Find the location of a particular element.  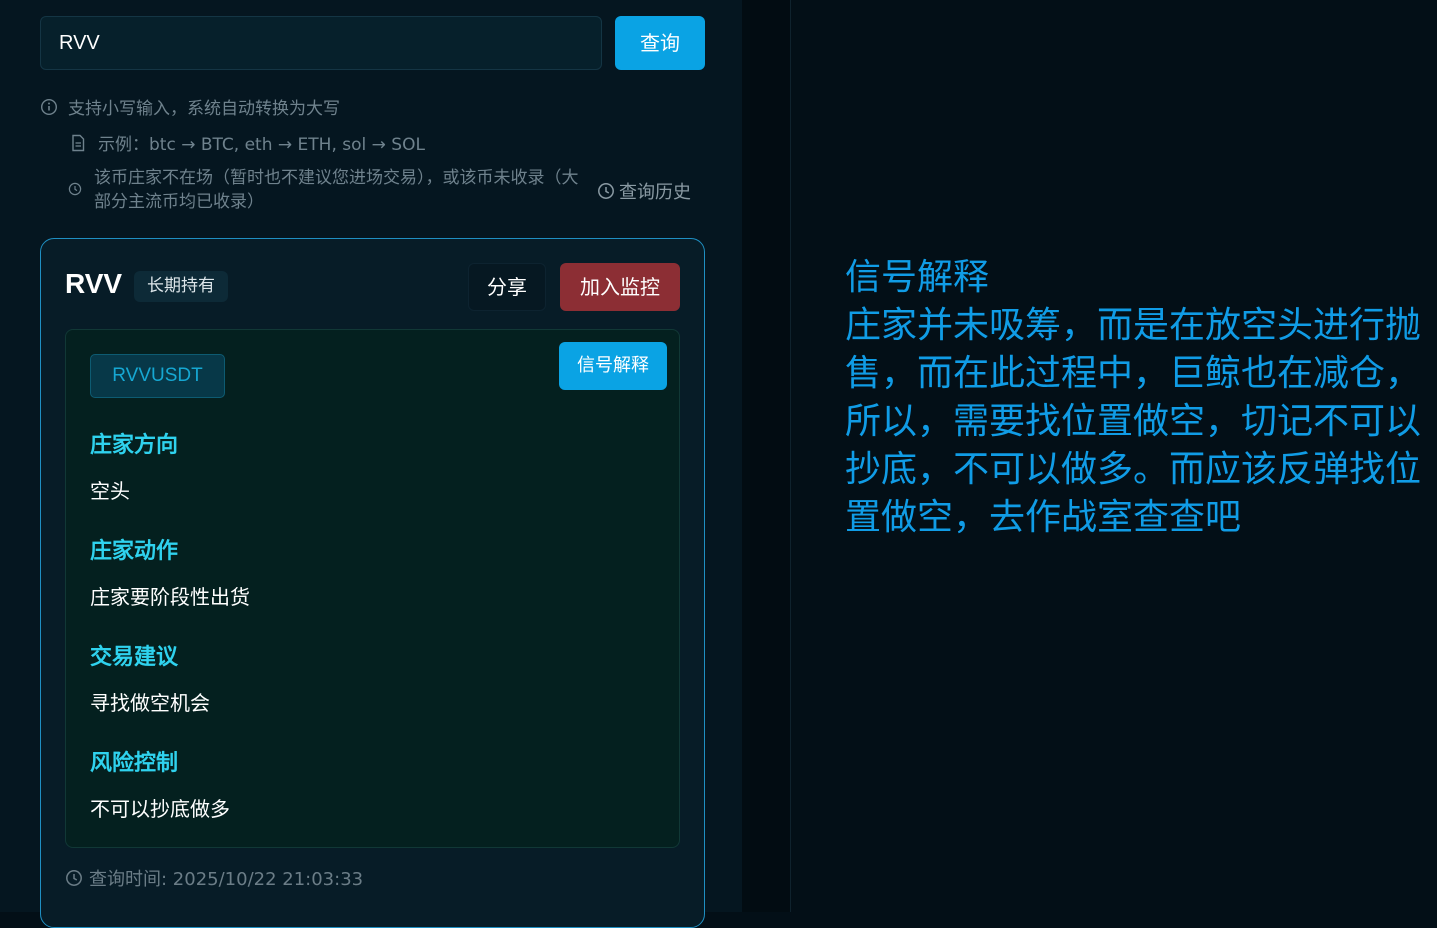

trade-advice-title: 交易建议 is located at coordinates (134, 657).